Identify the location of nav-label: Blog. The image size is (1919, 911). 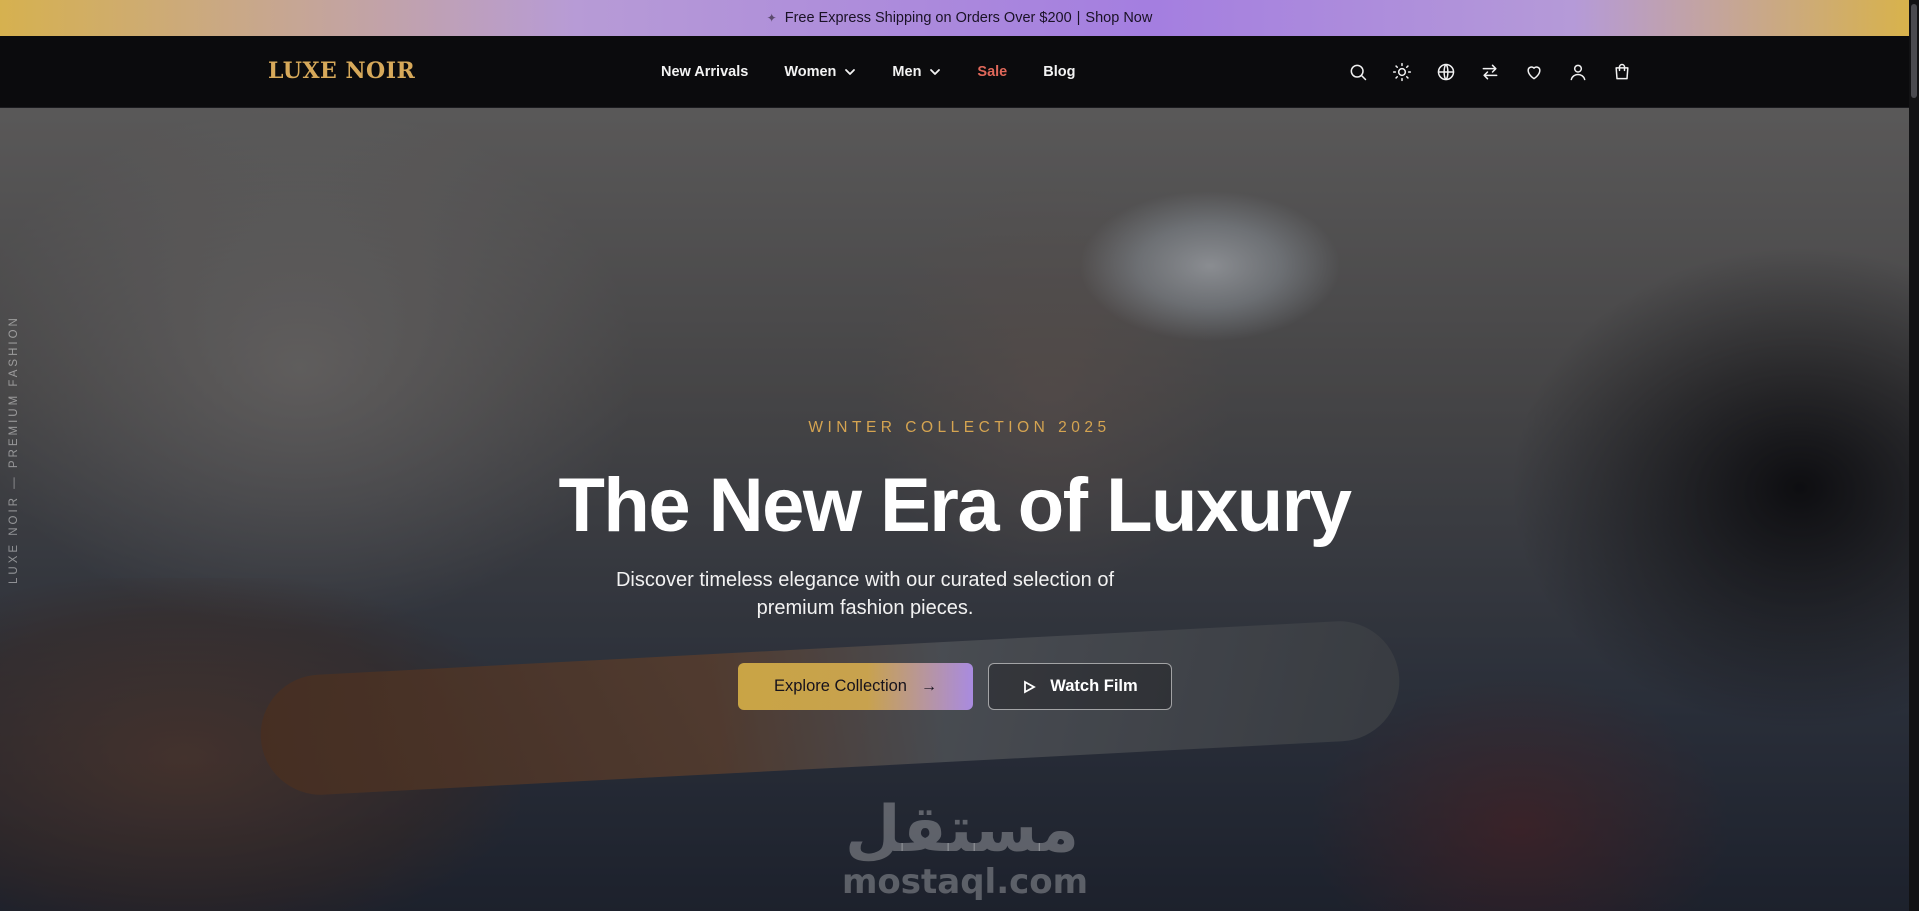
(1059, 72).